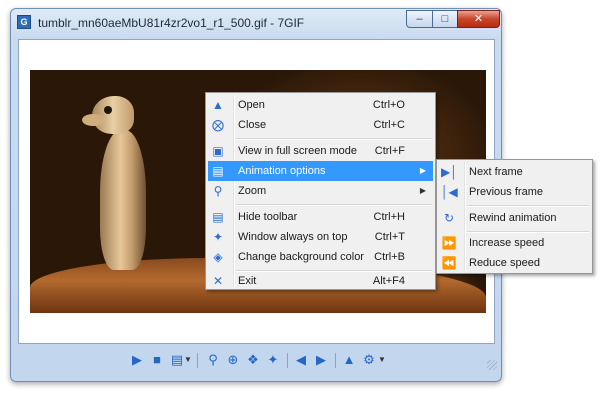  I want to click on stop-icon: ■, so click(157, 360).